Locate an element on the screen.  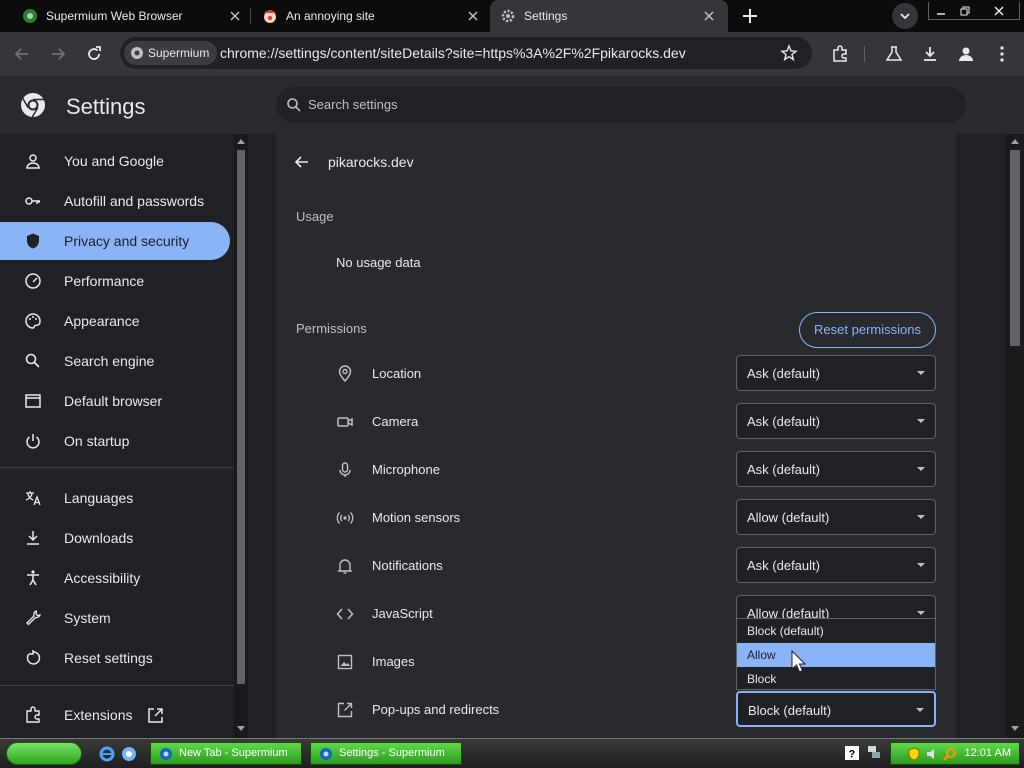
labs-flask-icon is located at coordinates (894, 54).